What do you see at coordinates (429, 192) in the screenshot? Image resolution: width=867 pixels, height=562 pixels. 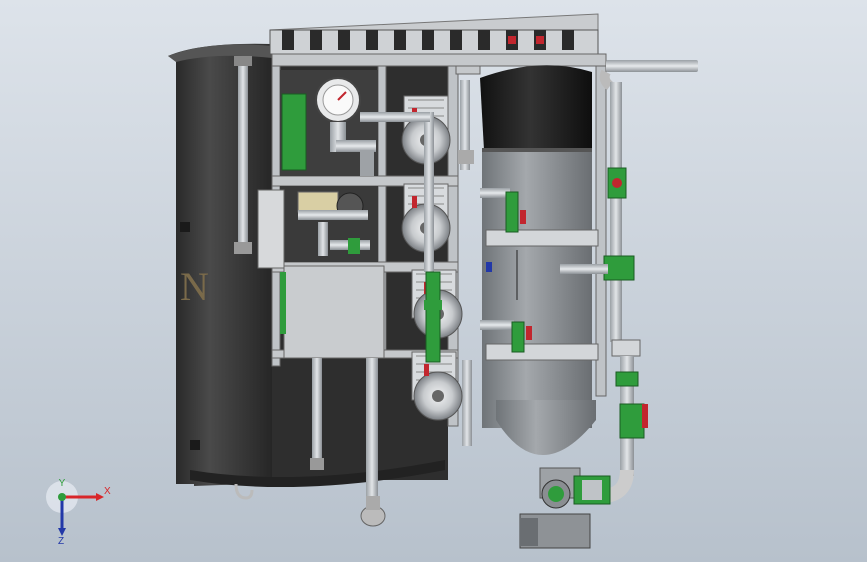 I see `center-riser-pipe` at bounding box center [429, 192].